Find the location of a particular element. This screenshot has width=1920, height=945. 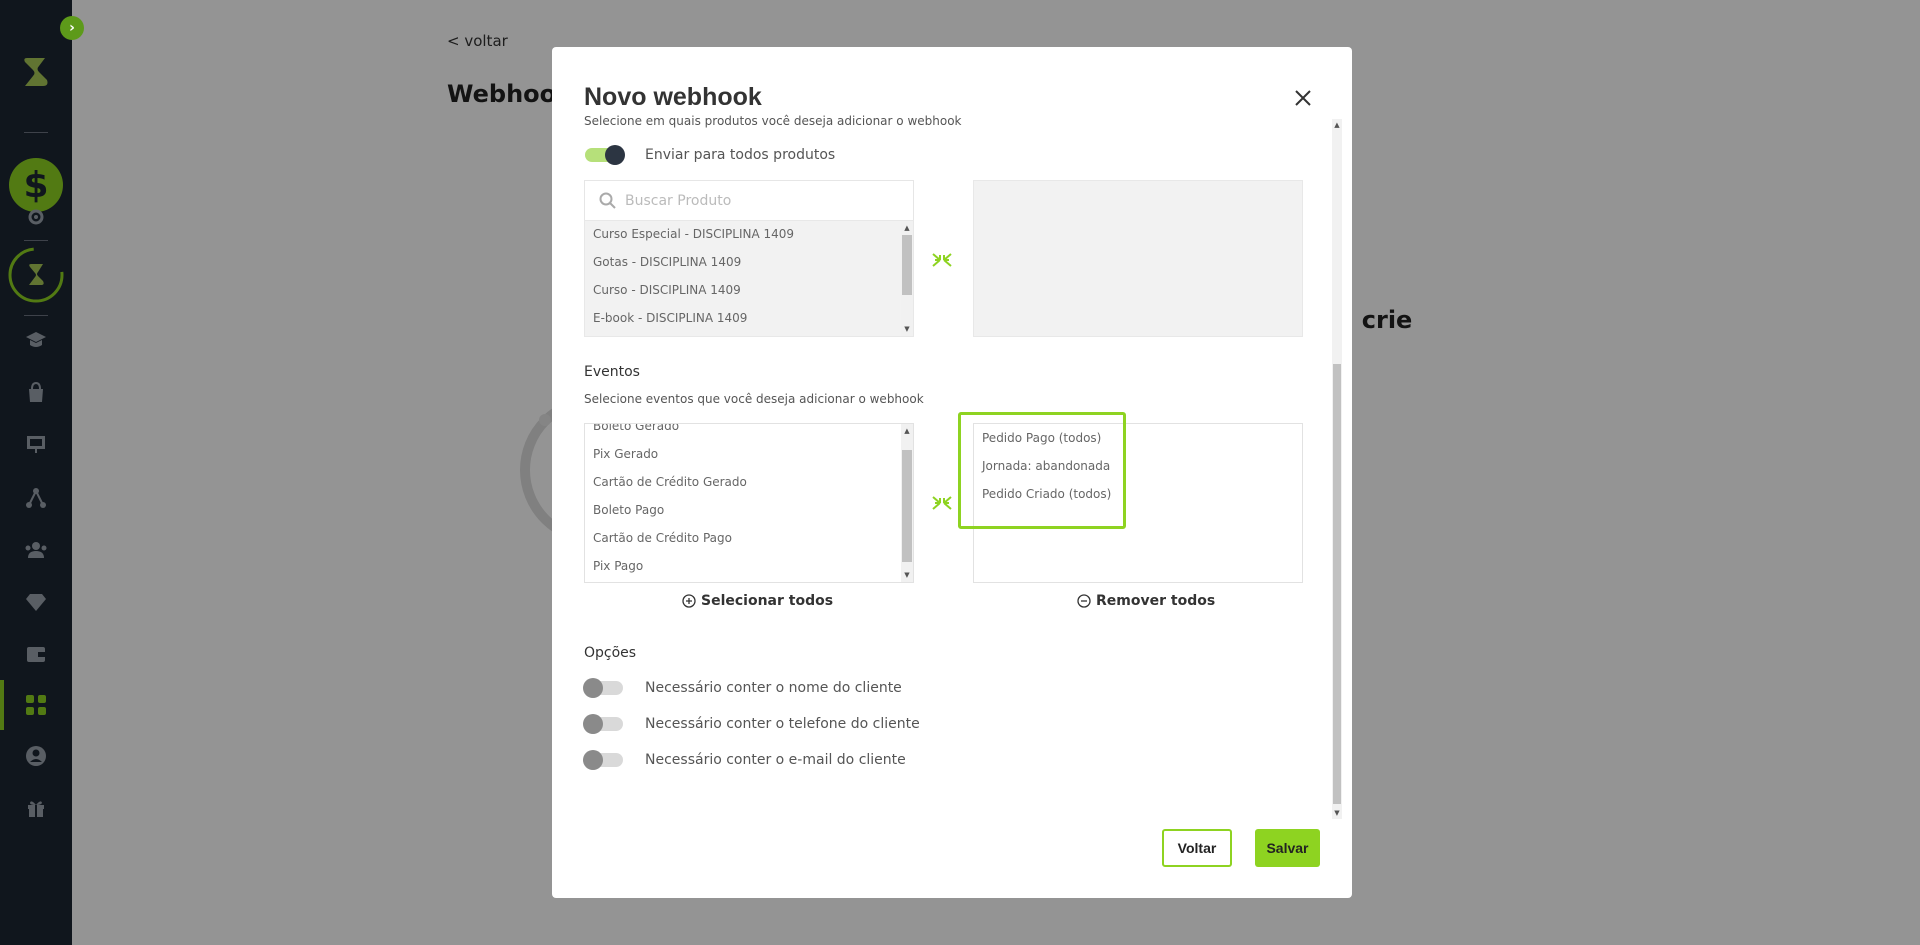

list-item: Pix Gerado is located at coordinates (625, 454).